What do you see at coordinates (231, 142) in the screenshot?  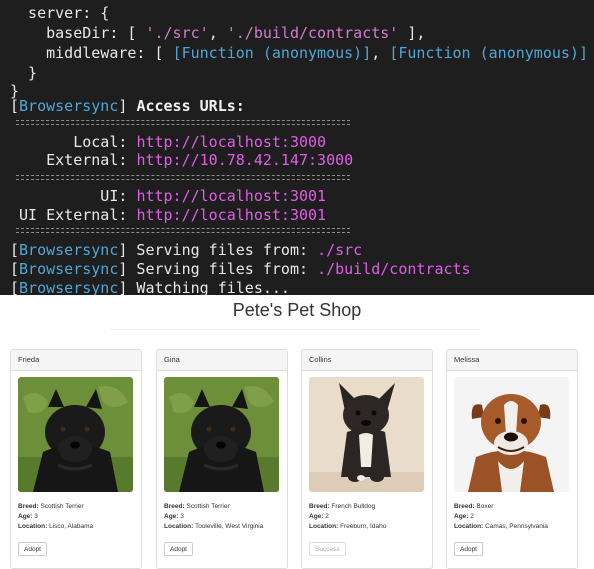 I see `local-url-link: http://localhost:3000` at bounding box center [231, 142].